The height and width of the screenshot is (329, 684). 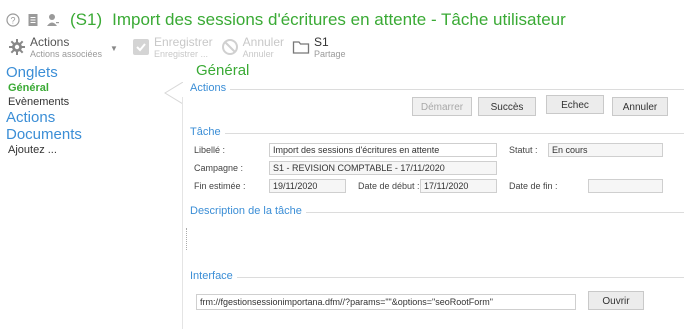 What do you see at coordinates (307, 186) in the screenshot?
I see `fin-estimee-field: 19/11/2020` at bounding box center [307, 186].